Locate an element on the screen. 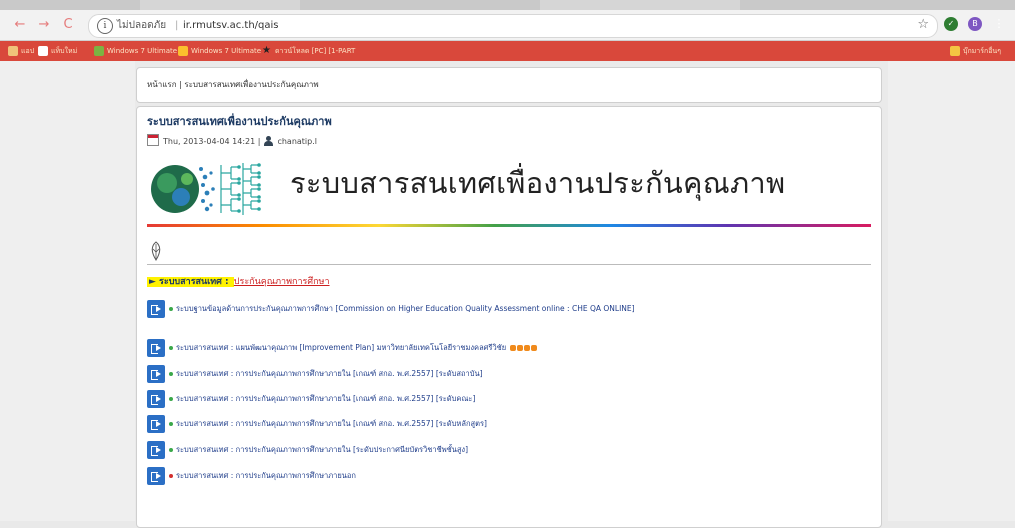  page-title: ระบบสารสนเทศเพื่องานประกันคุณภาพ is located at coordinates (239, 122).